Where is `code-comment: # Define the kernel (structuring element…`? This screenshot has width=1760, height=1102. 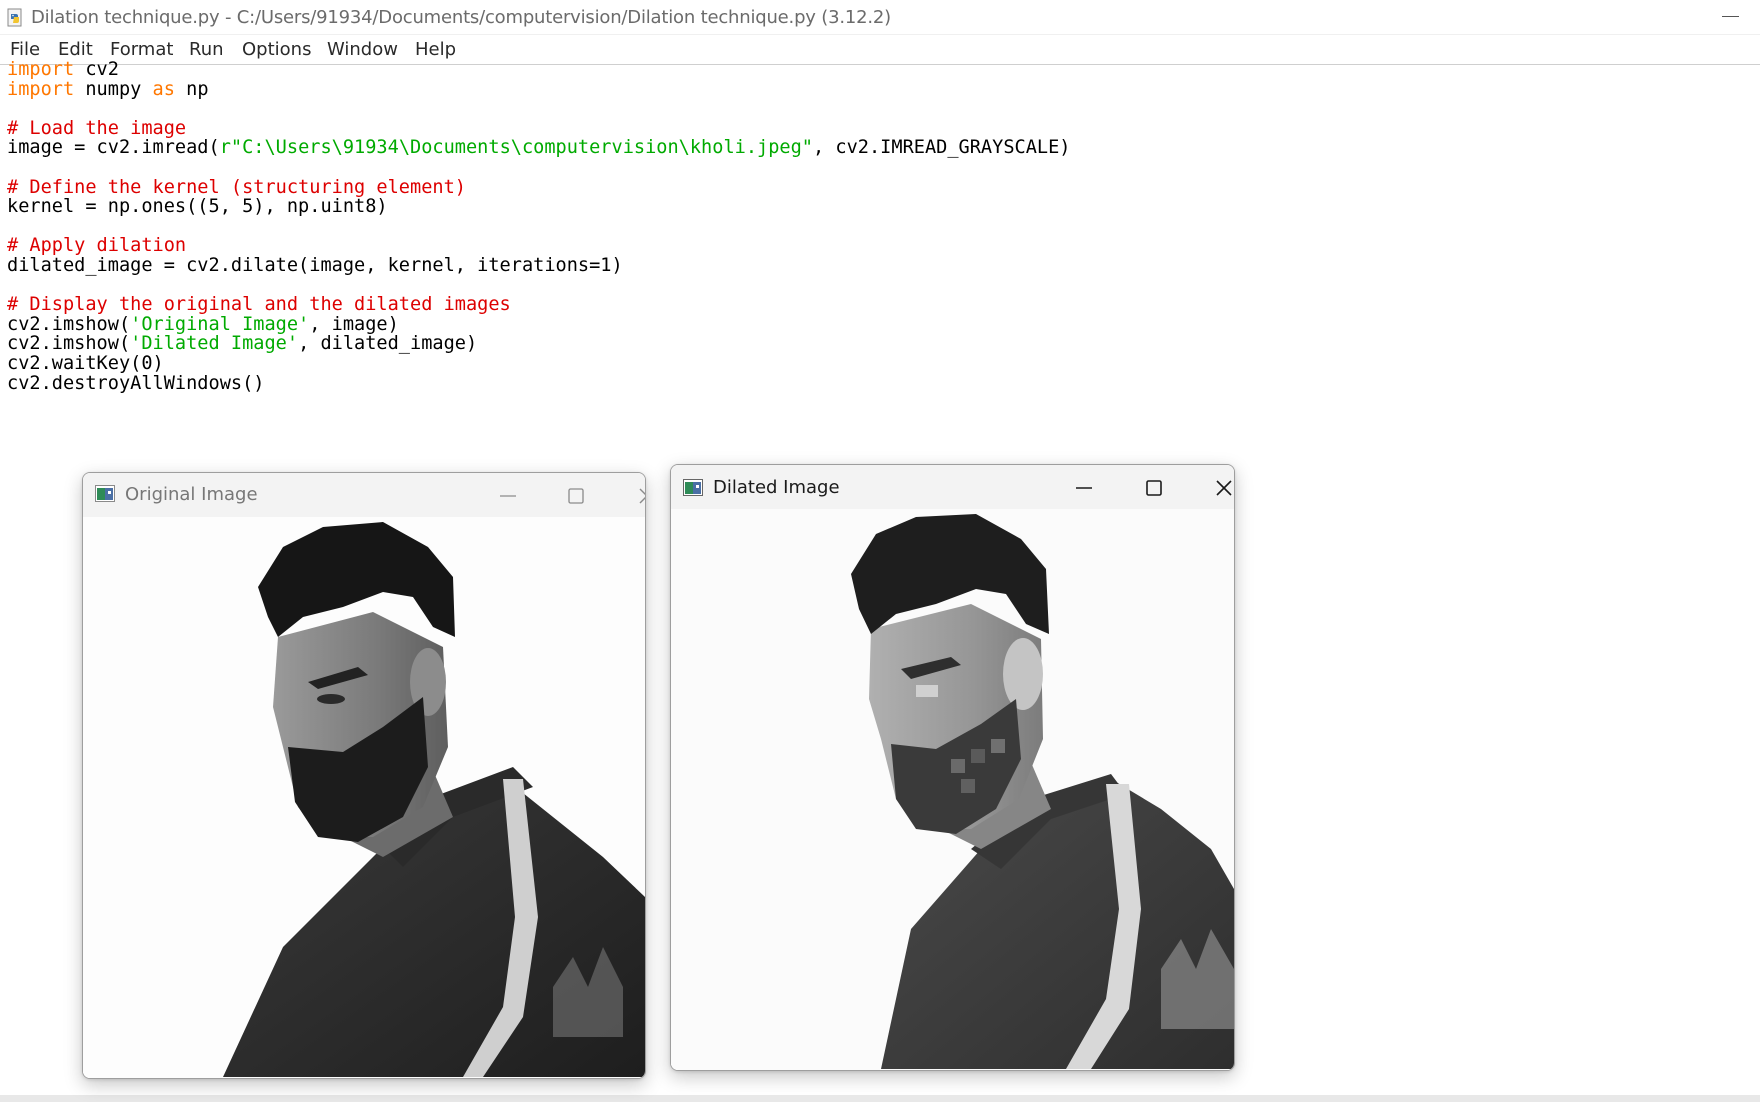 code-comment: # Define the kernel (structuring element… is located at coordinates (236, 187).